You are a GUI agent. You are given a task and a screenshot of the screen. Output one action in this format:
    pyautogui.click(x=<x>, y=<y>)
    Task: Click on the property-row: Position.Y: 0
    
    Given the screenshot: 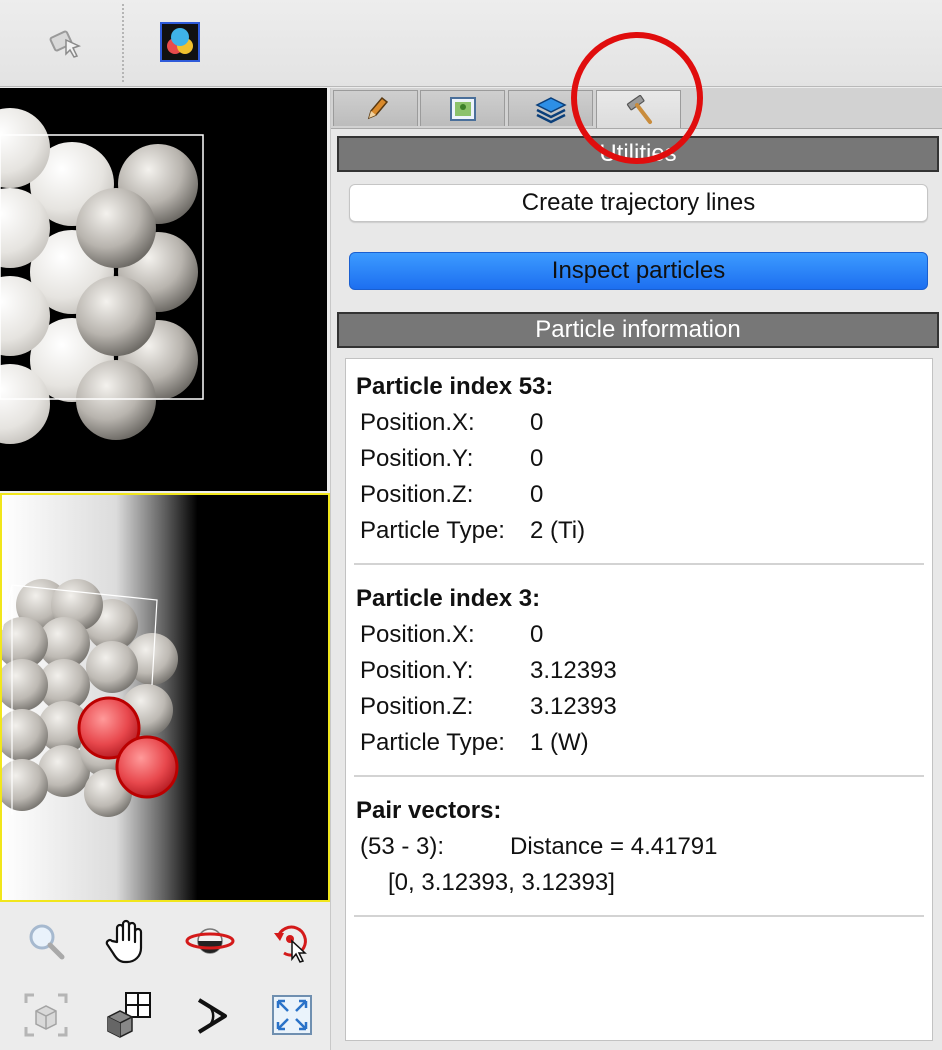 What is the action you would take?
    pyautogui.click(x=452, y=458)
    